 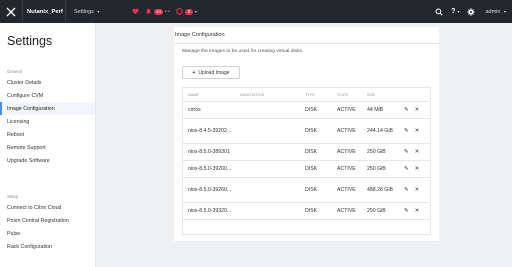 What do you see at coordinates (47, 108) in the screenshot?
I see `sidebar-item-image-configuration: Image Configuration` at bounding box center [47, 108].